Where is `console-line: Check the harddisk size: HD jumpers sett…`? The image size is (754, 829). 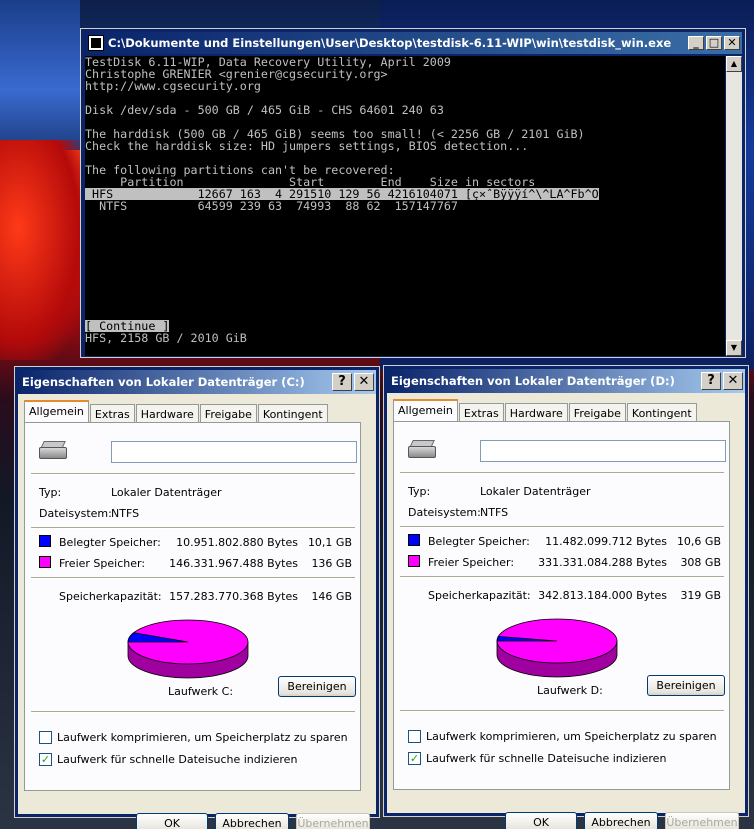 console-line: Check the harddisk size: HD jumpers sett… is located at coordinates (307, 146).